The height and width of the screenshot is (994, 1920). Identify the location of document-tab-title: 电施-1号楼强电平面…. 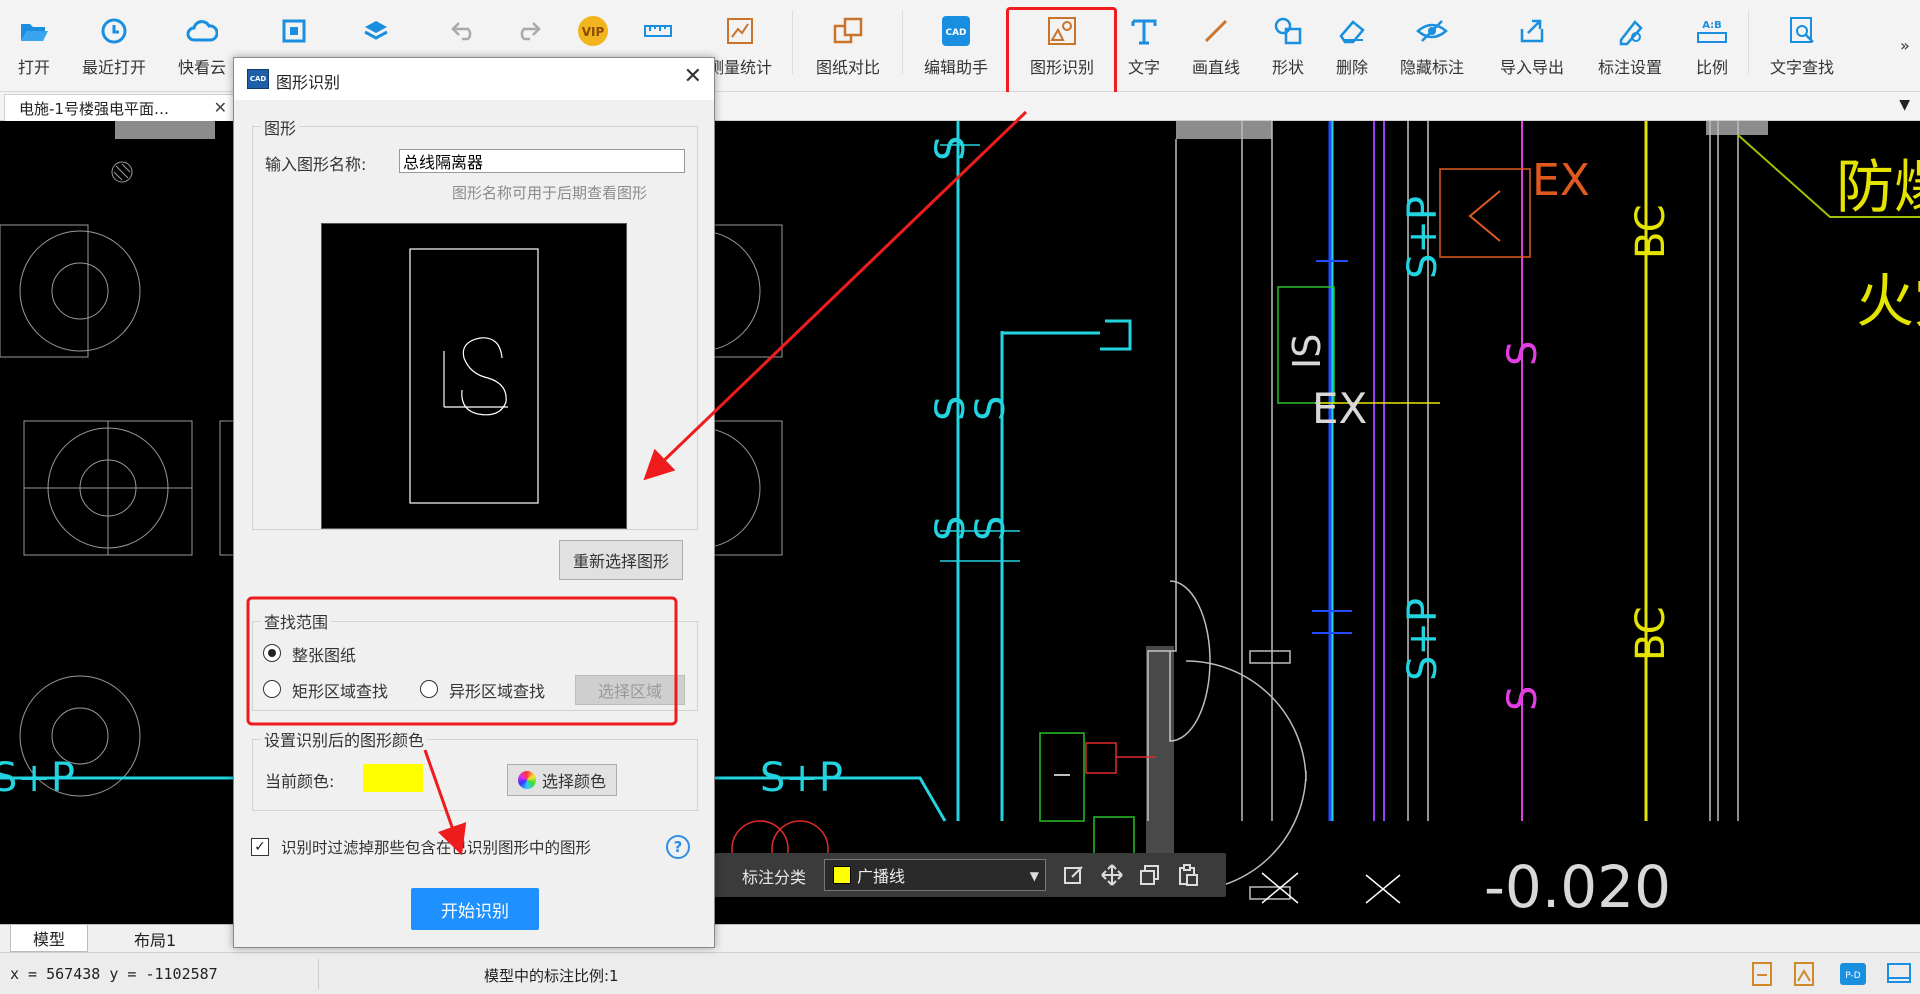
(94, 108).